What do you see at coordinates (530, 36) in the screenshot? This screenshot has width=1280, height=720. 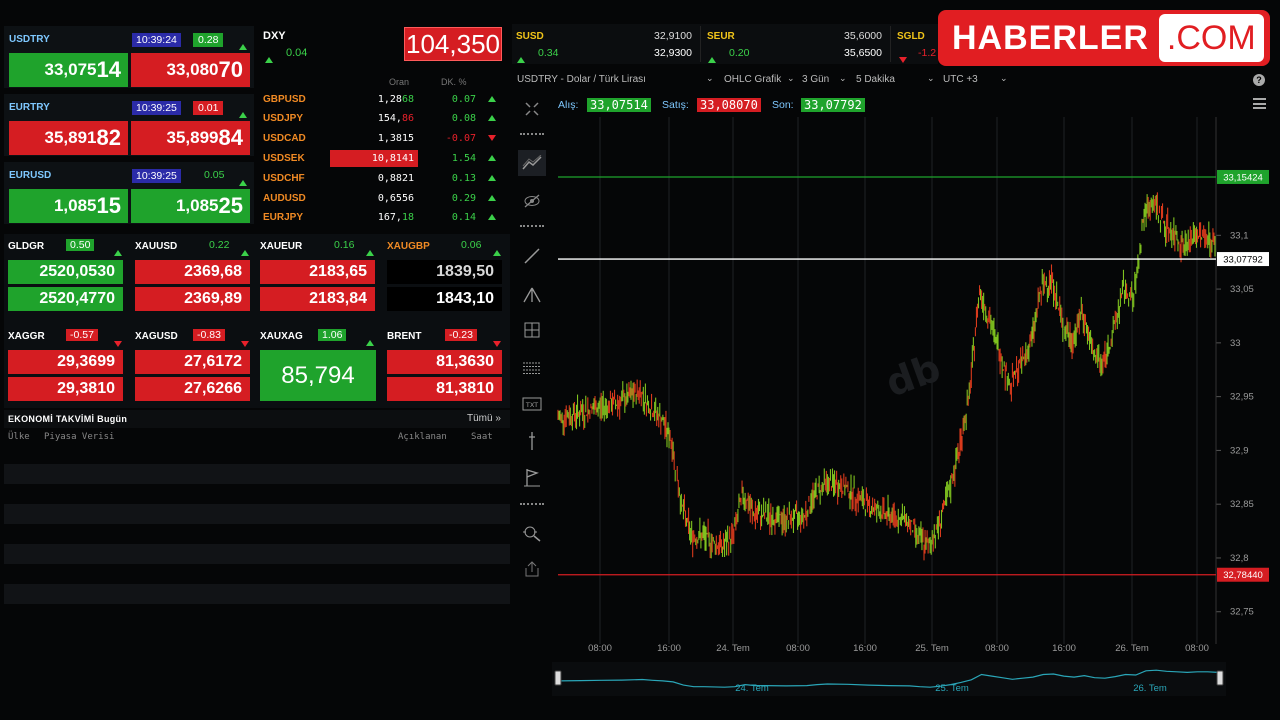 I see `susd-name: SUSD` at bounding box center [530, 36].